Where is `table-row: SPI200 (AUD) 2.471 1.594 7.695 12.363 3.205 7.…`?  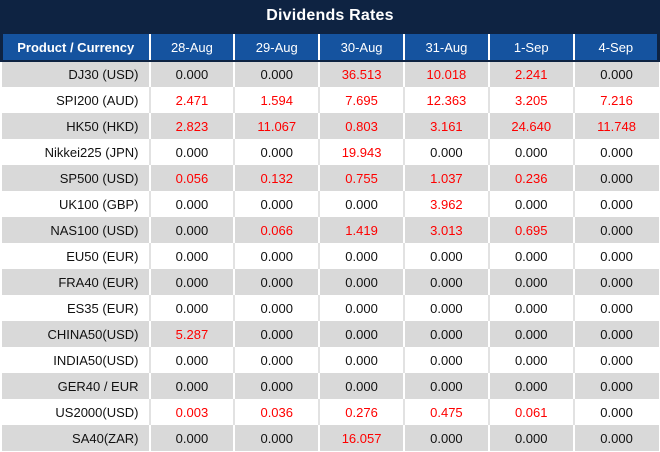
table-row: SPI200 (AUD) 2.471 1.594 7.695 12.363 3.205 7.… is located at coordinates (330, 100).